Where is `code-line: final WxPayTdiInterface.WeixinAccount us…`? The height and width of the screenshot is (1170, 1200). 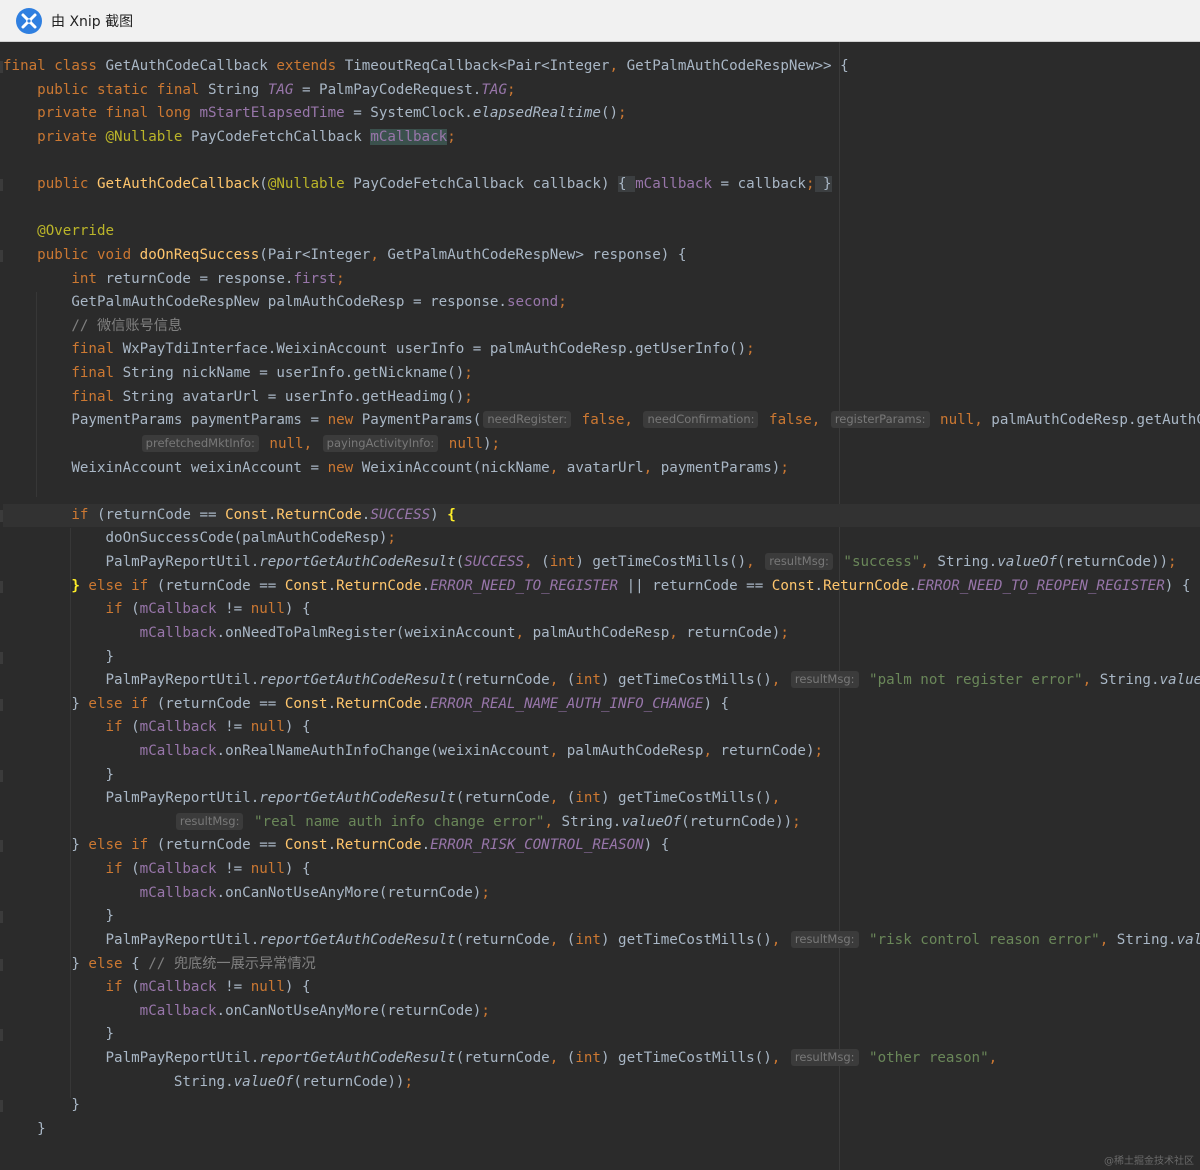
code-line: final WxPayTdiInterface.WeixinAccount us… is located at coordinates (601, 350).